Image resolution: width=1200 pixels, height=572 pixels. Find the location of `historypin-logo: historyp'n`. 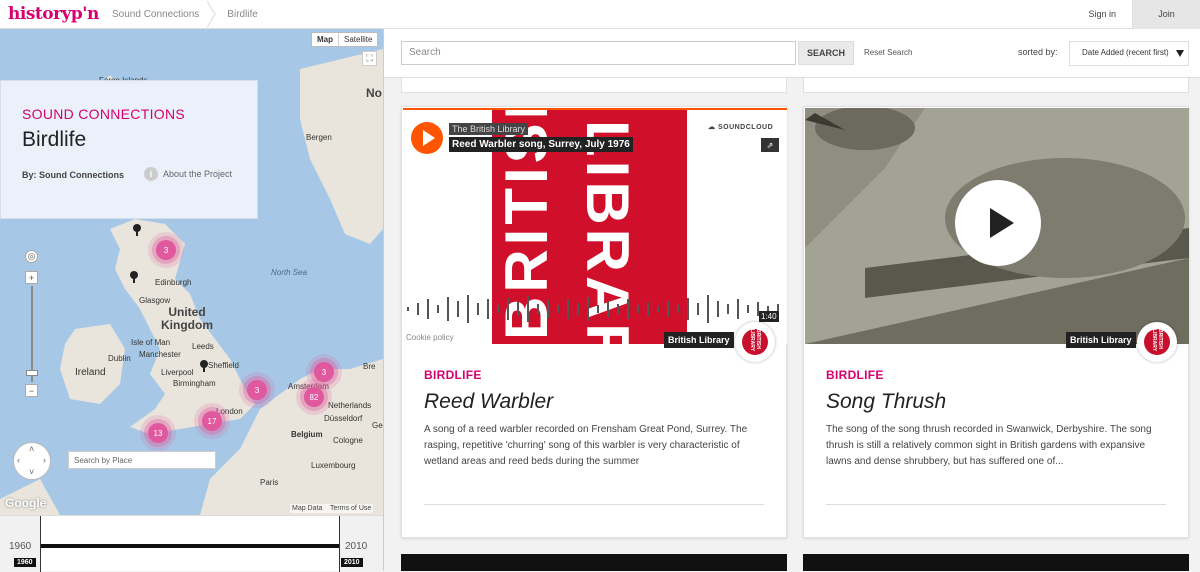

historypin-logo: historyp'n is located at coordinates (52, 14).